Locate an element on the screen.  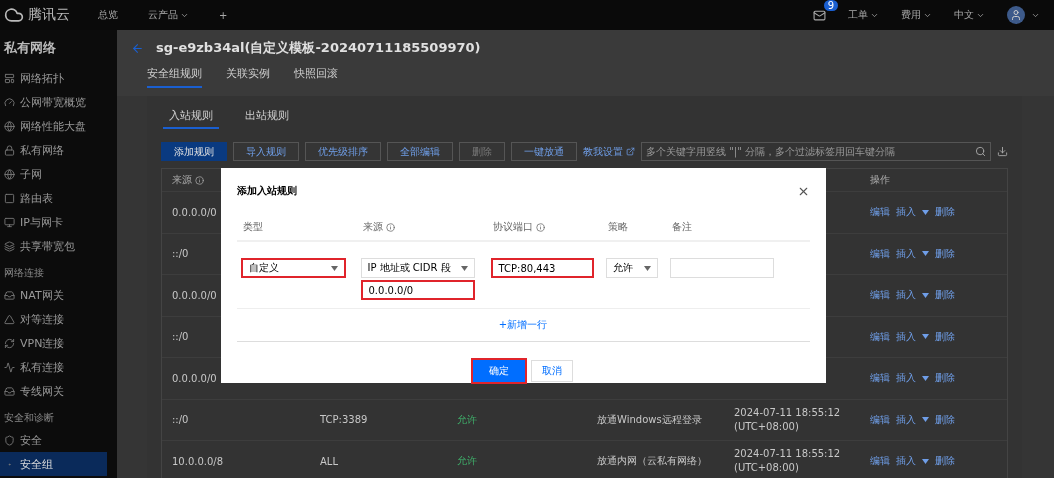
add-row-link: +新增一行 is located at coordinates (523, 325).